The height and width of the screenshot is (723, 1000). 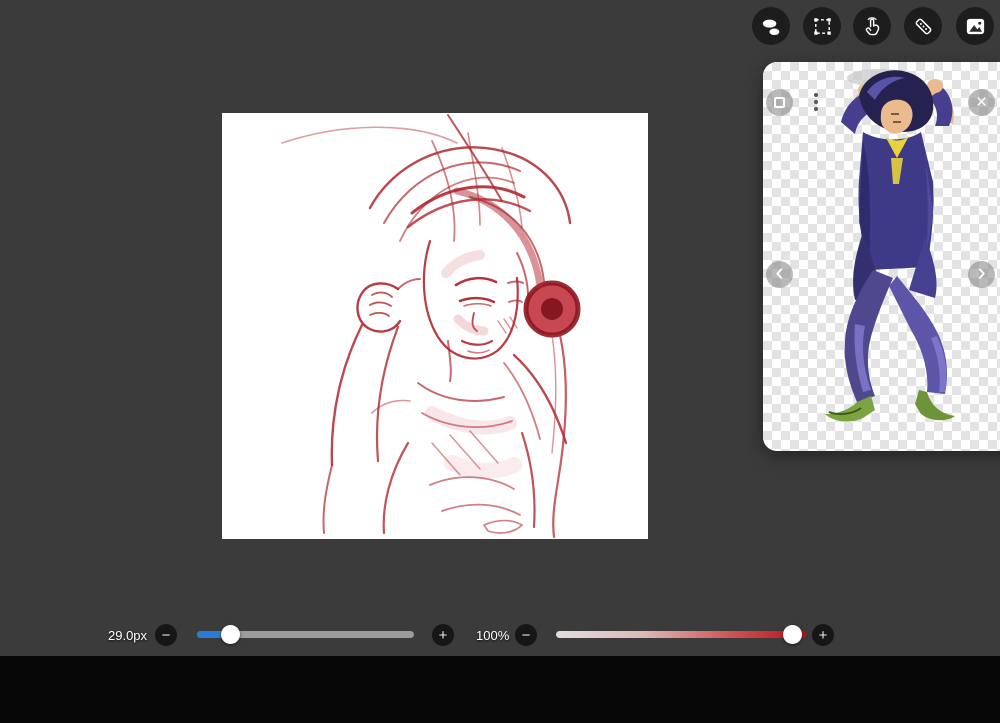 I want to click on close-icon: ×, so click(x=981, y=102).